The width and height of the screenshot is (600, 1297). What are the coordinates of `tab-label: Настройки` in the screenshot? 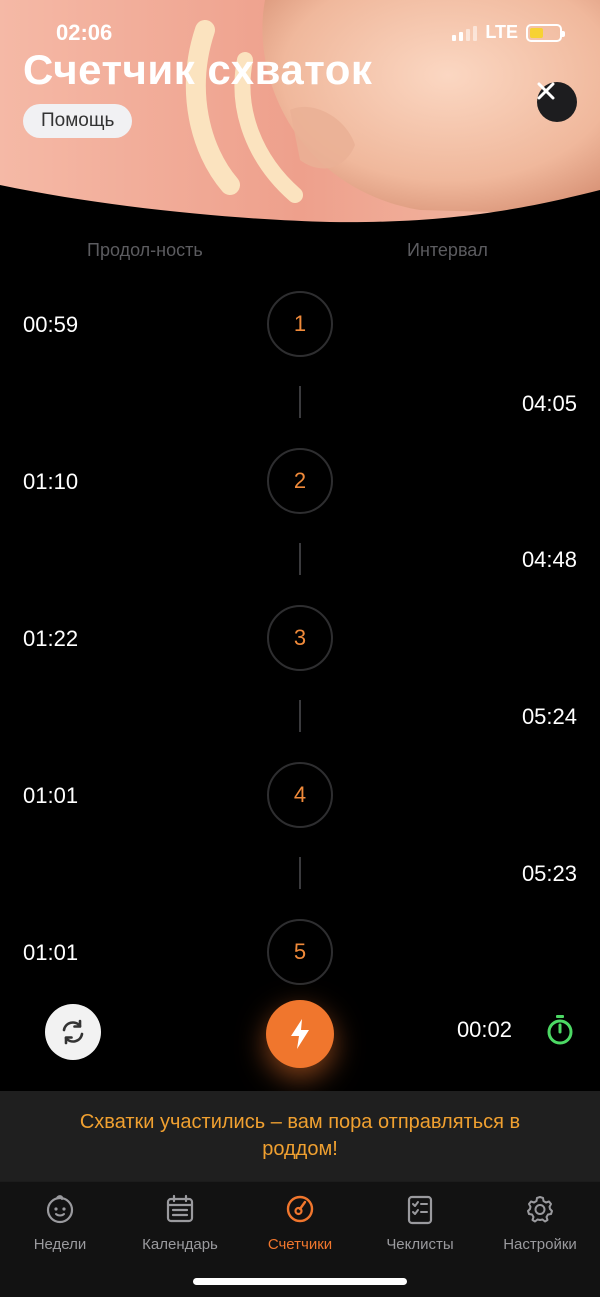 It's located at (540, 1244).